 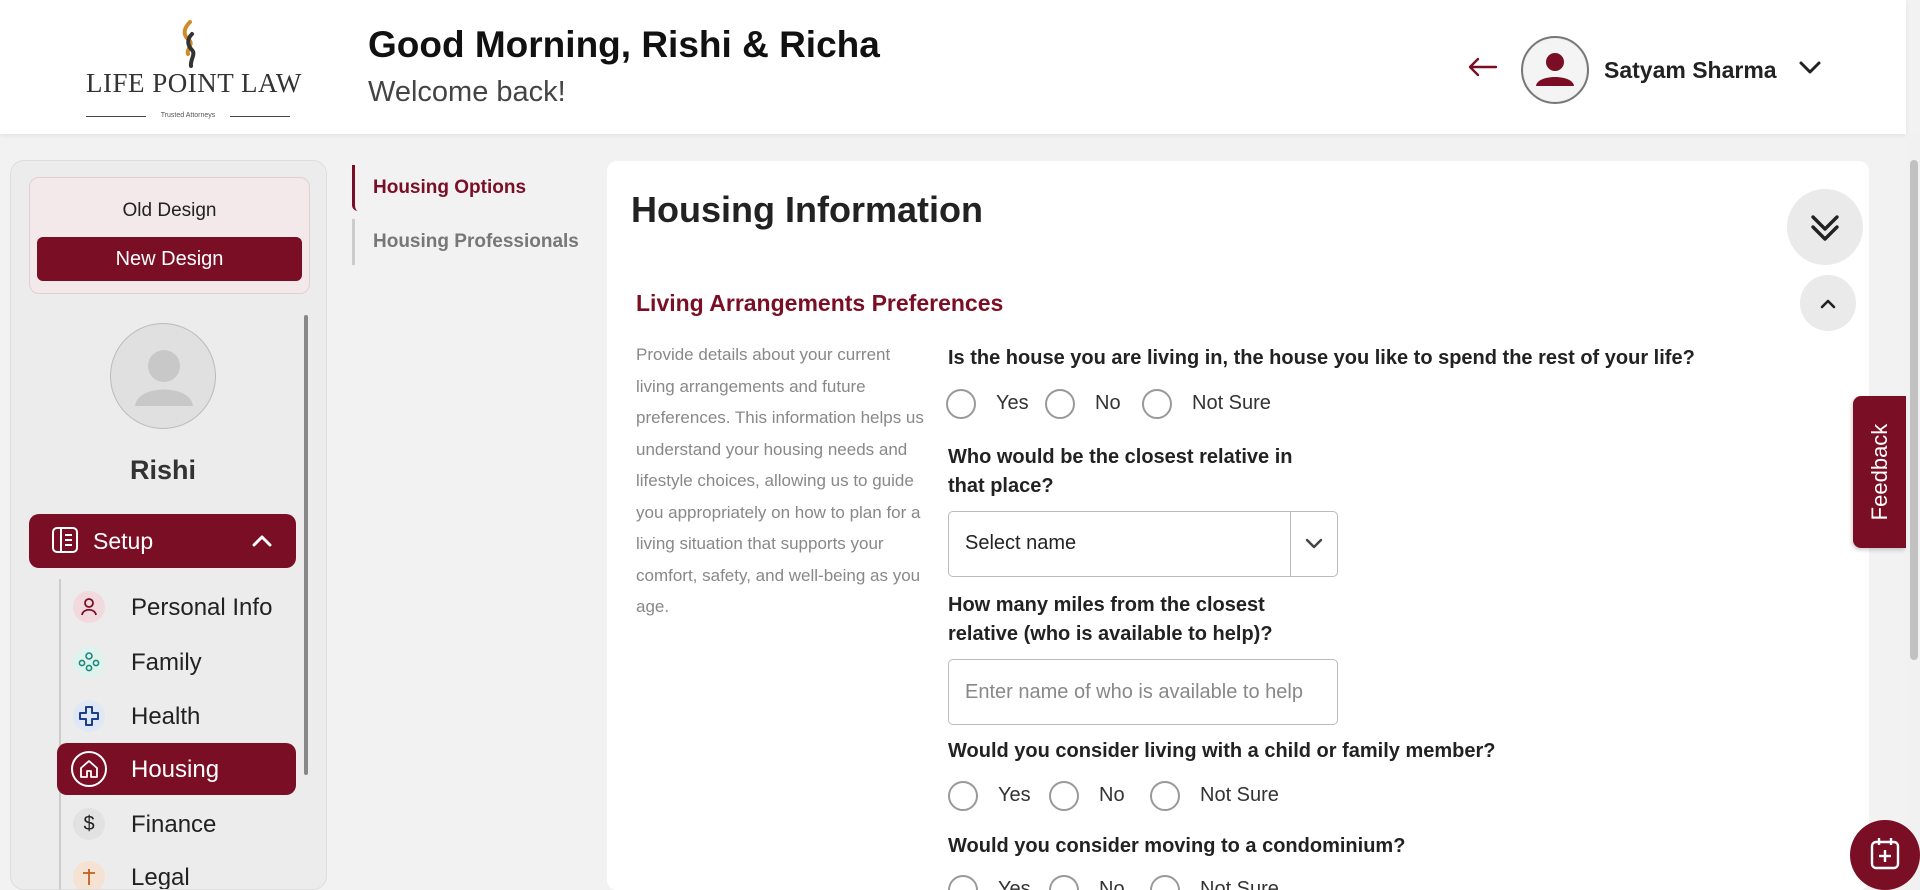 I want to click on setup-icon, so click(x=65, y=540).